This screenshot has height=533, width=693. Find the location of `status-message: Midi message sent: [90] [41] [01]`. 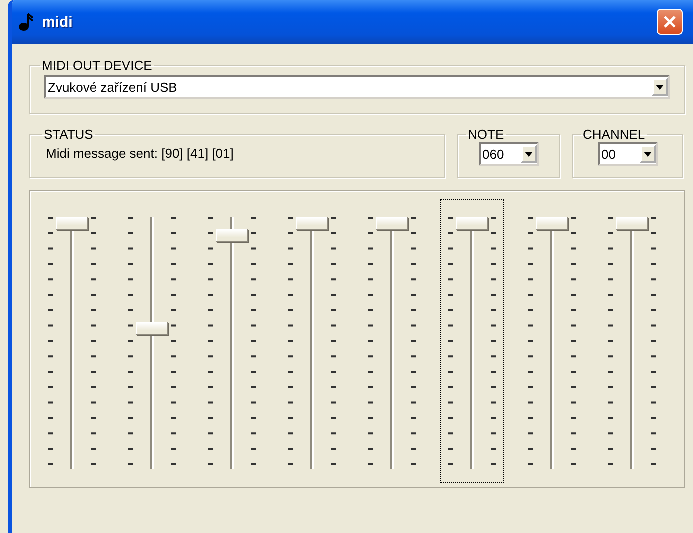

status-message: Midi message sent: [90] [41] [01] is located at coordinates (140, 153).